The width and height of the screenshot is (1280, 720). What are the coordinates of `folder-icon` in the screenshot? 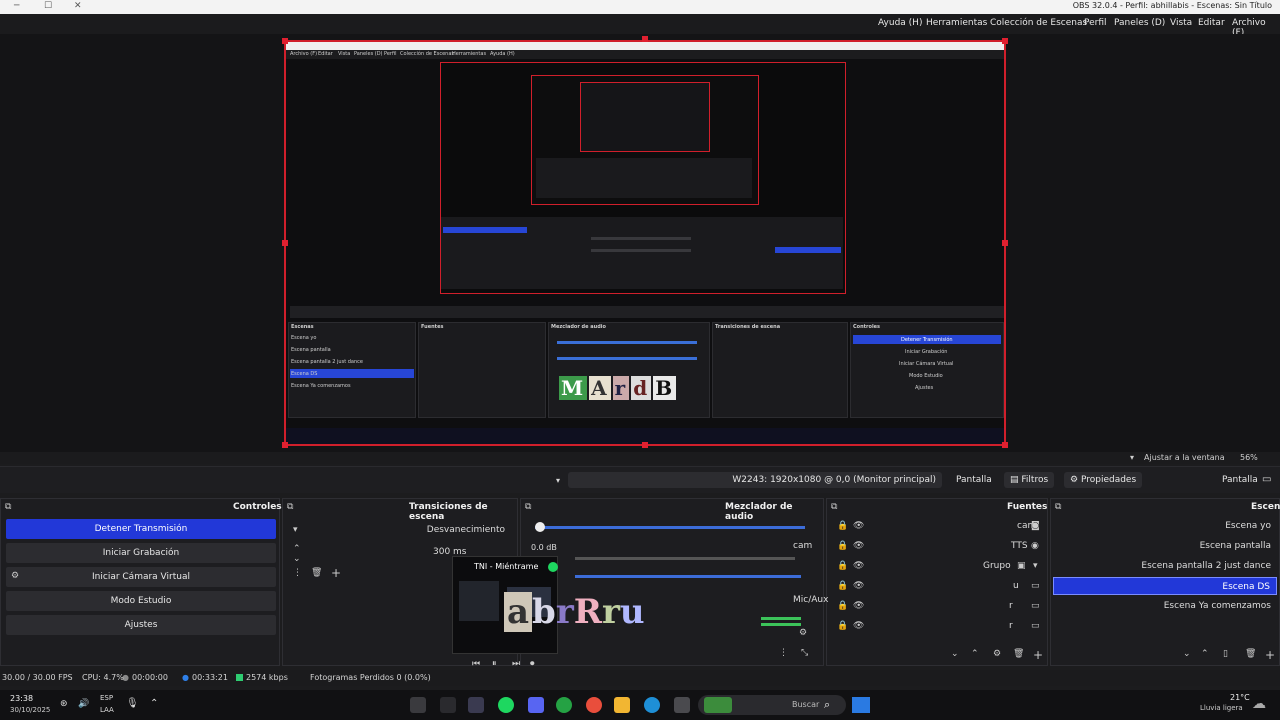 It's located at (622, 705).